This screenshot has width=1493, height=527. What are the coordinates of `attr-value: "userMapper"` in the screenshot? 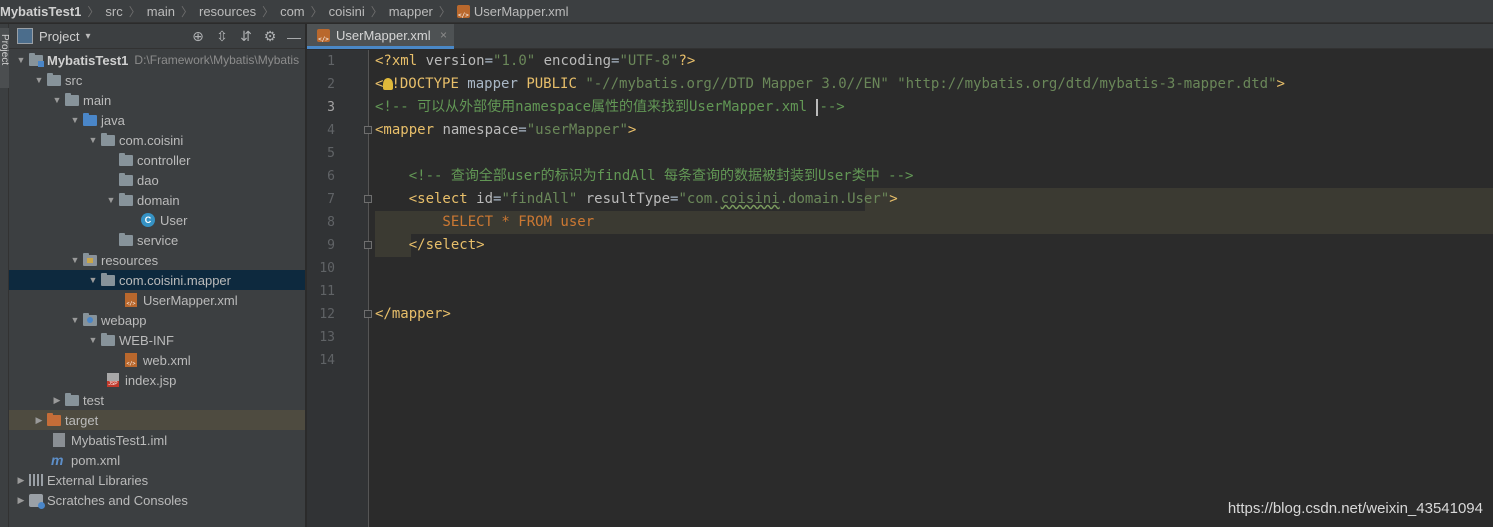 It's located at (577, 130).